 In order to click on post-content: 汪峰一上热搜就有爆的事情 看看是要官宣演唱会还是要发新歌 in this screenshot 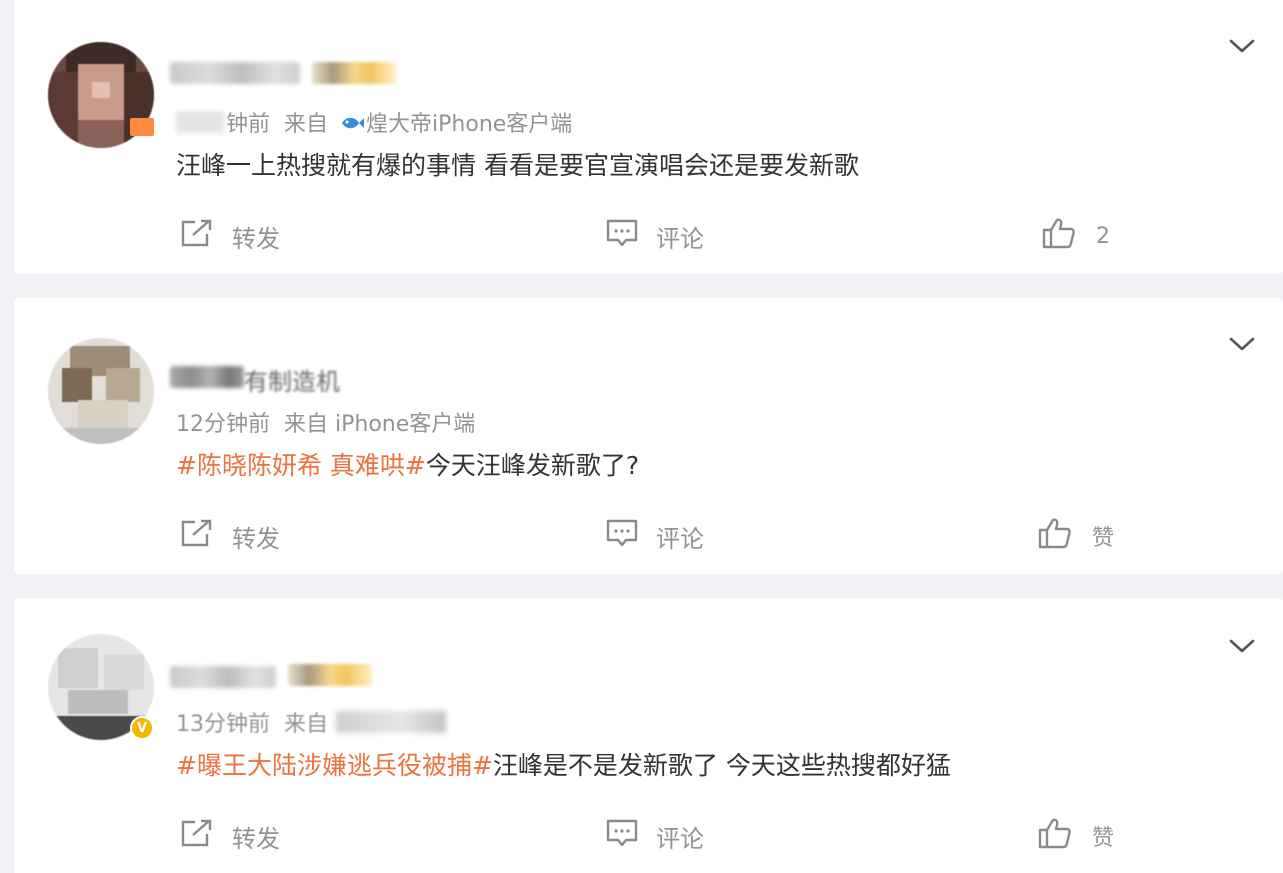, I will do `click(517, 164)`.